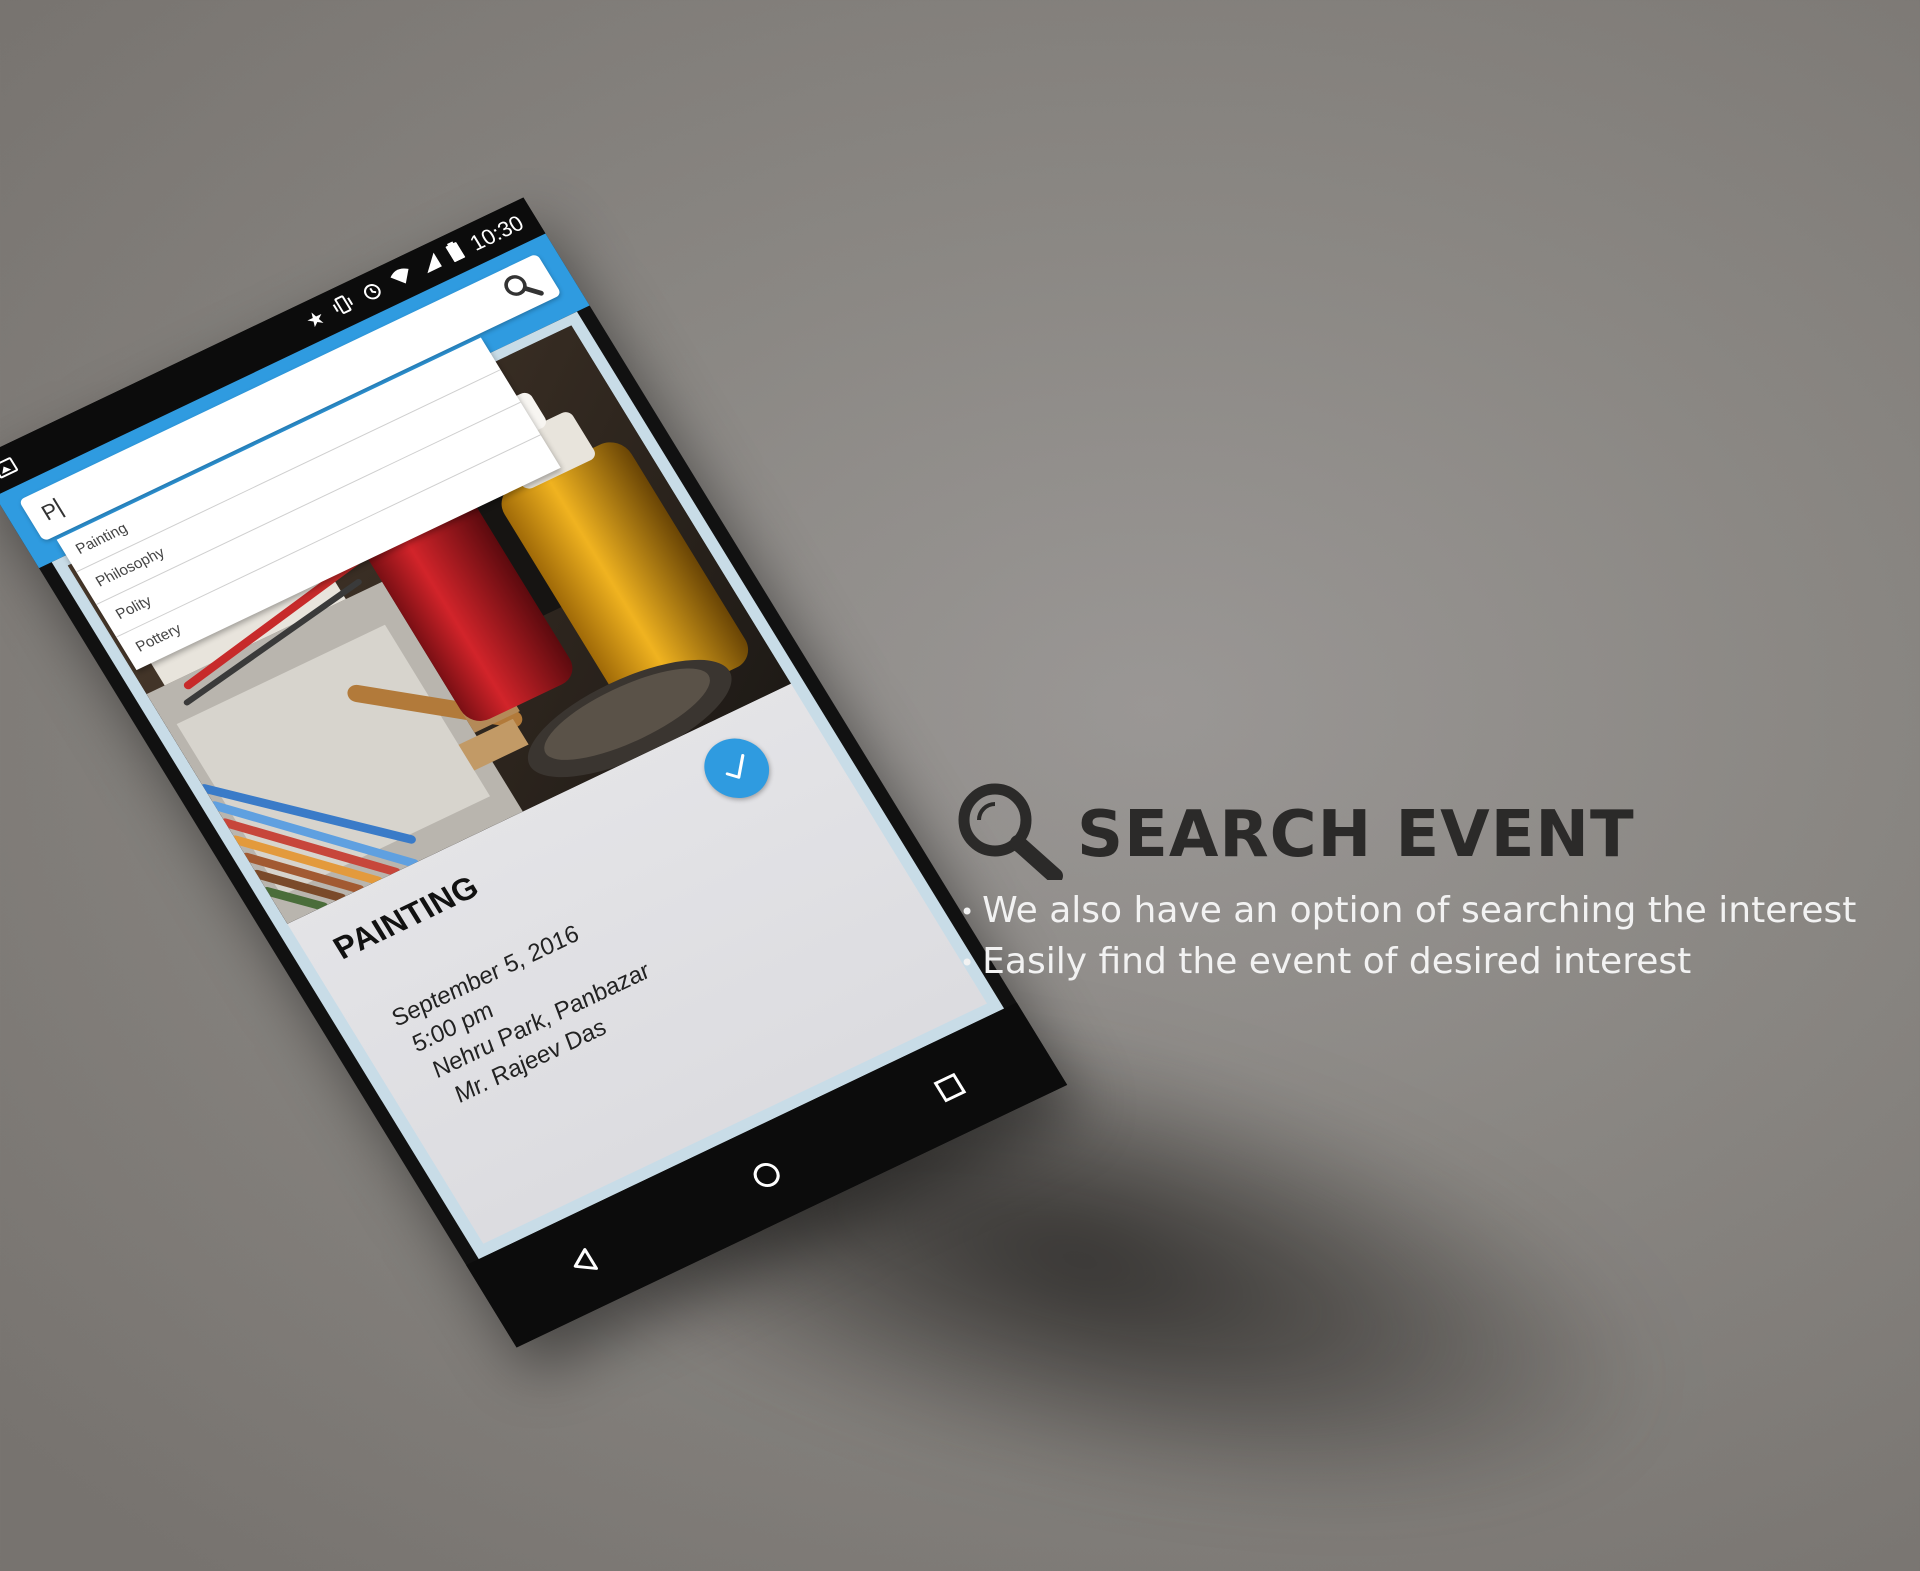 This screenshot has width=1920, height=1571. I want to click on recents-icon, so click(950, 1088).